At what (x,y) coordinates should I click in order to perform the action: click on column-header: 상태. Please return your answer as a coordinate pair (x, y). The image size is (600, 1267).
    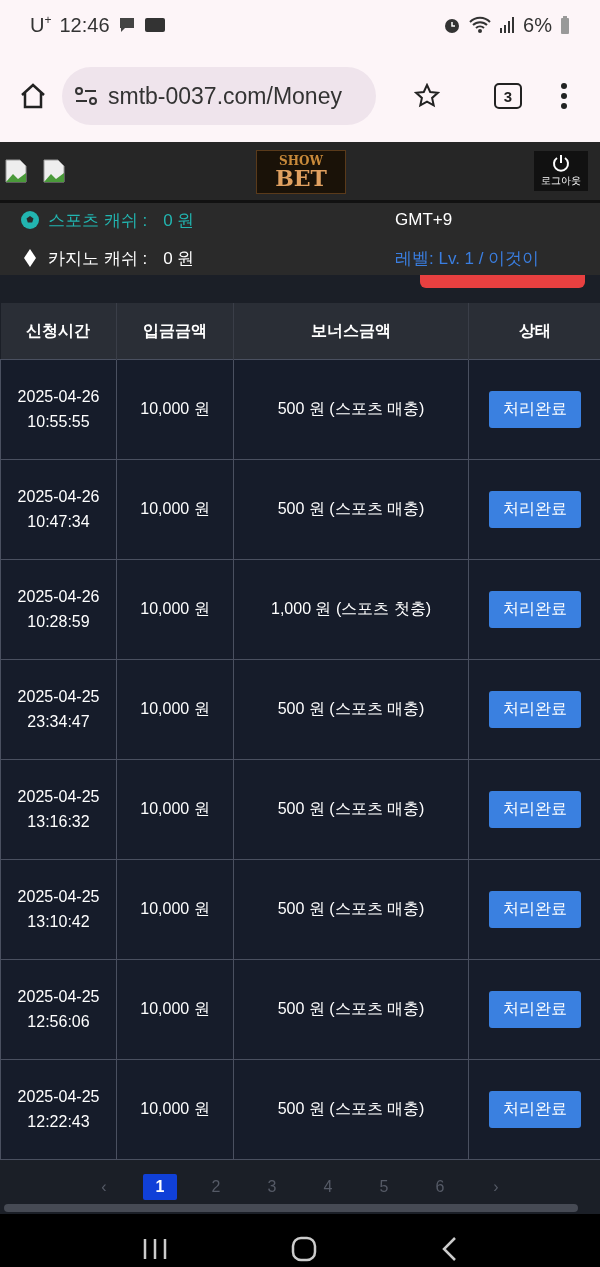
    Looking at the image, I should click on (534, 331).